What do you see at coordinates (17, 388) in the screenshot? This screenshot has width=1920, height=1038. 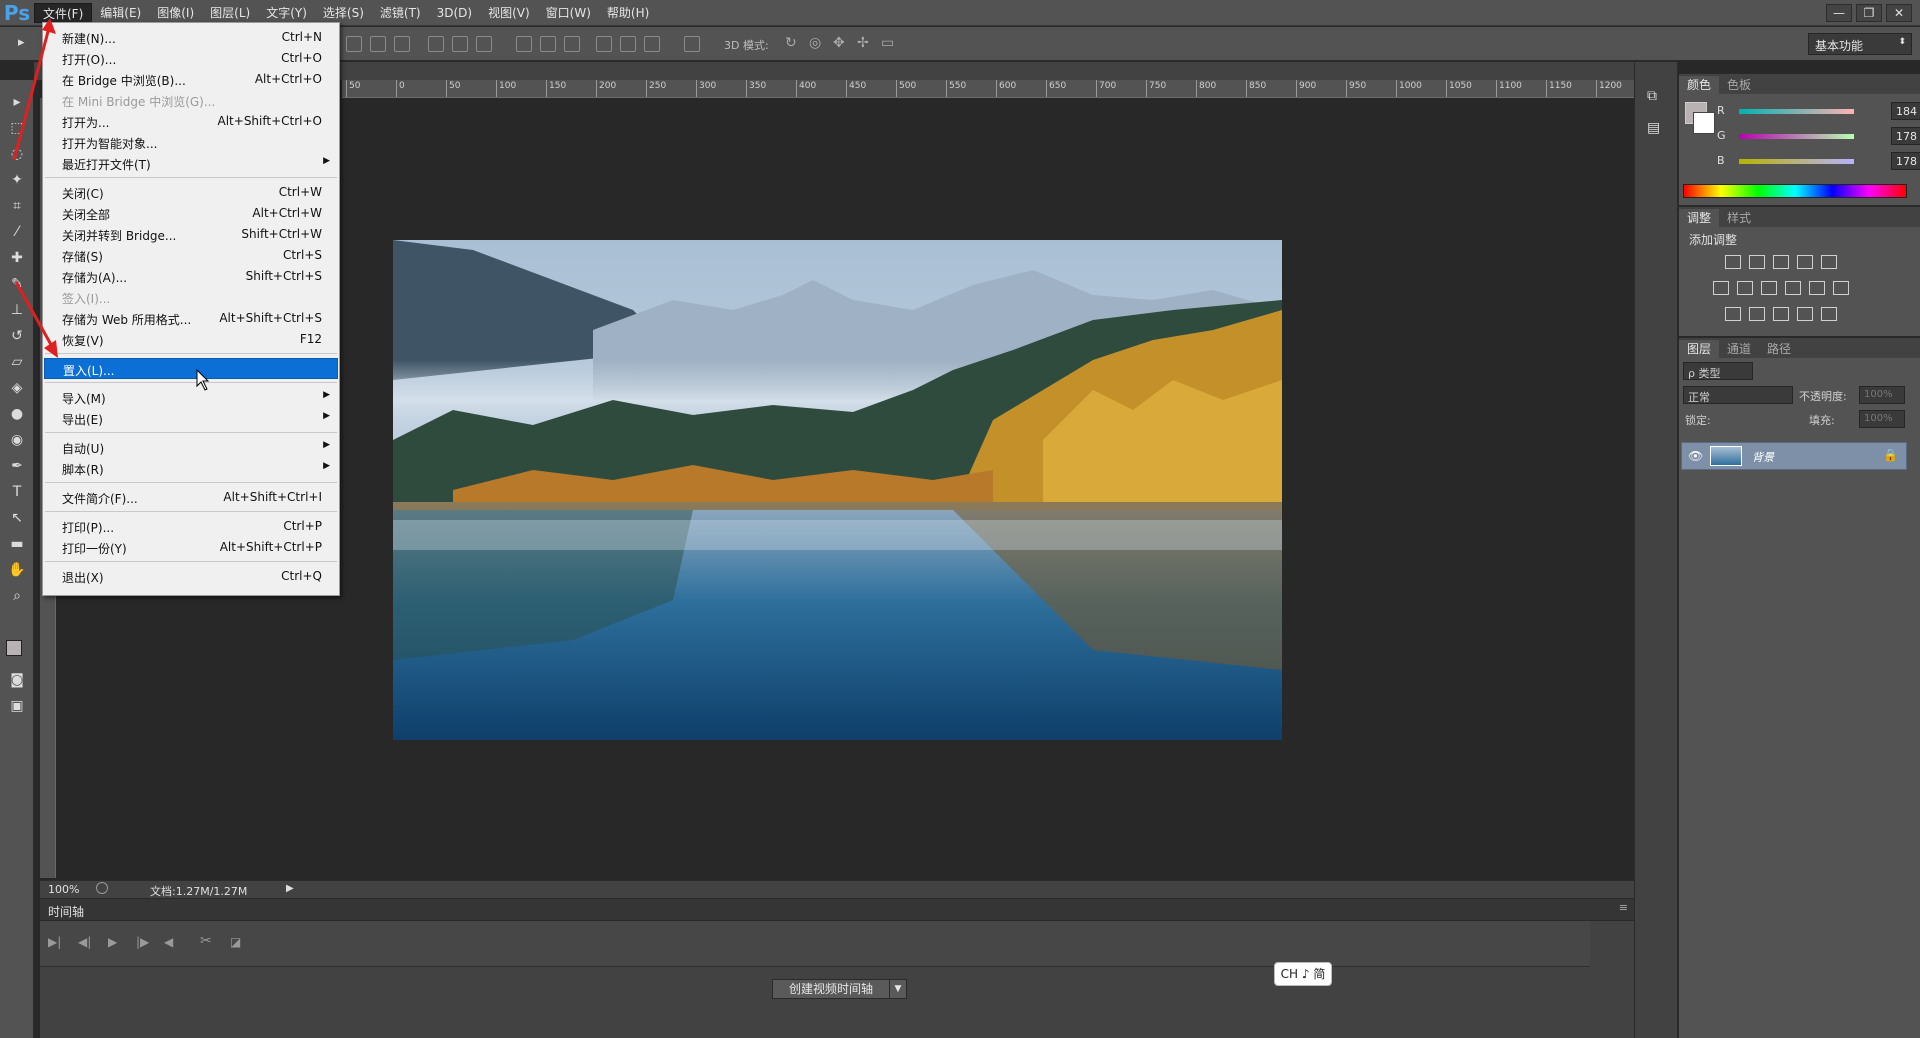 I see `paint-bucket-tool-icon: ◈` at bounding box center [17, 388].